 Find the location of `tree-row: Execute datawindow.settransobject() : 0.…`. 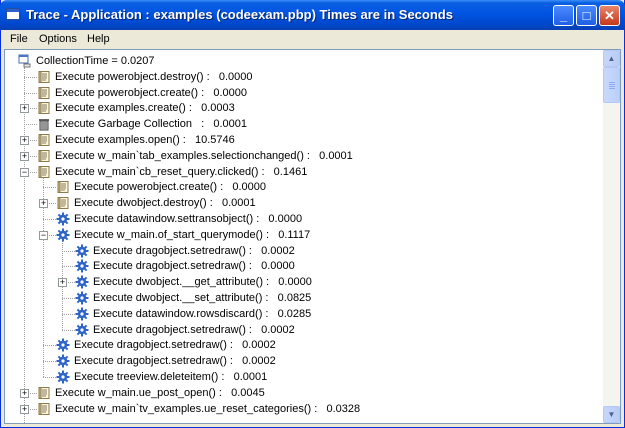

tree-row: Execute datawindow.settransobject() : 0.… is located at coordinates (304, 219).